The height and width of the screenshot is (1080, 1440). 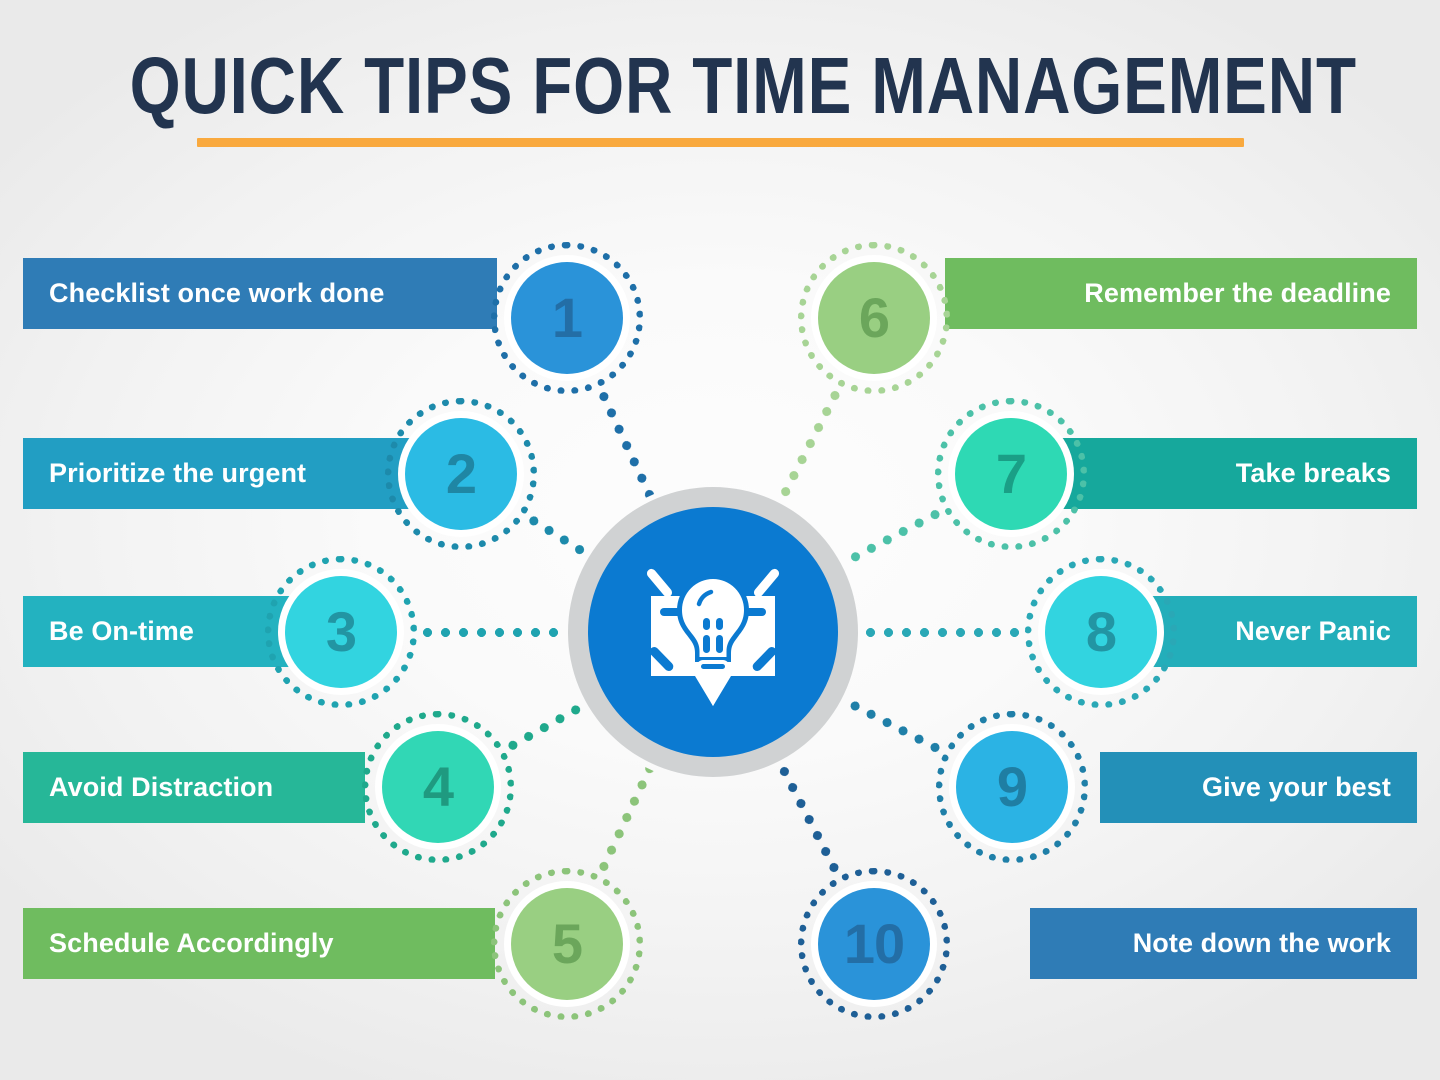 I want to click on tip-number-8: 8, so click(x=1101, y=631).